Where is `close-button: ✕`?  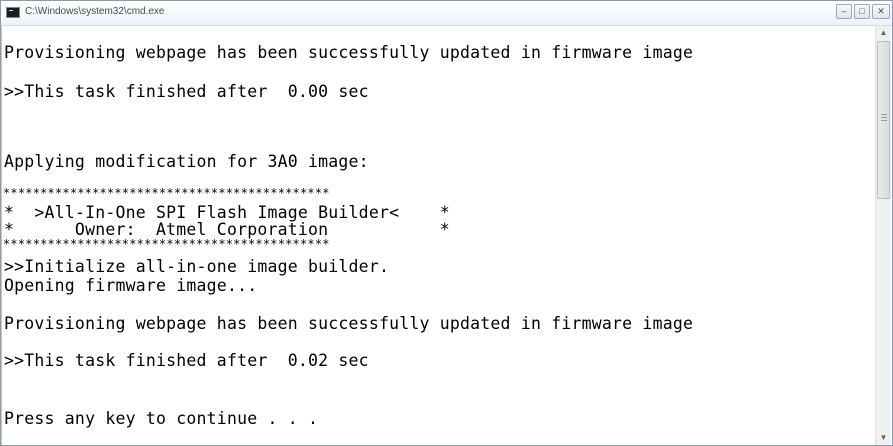
close-button: ✕ is located at coordinates (881, 11).